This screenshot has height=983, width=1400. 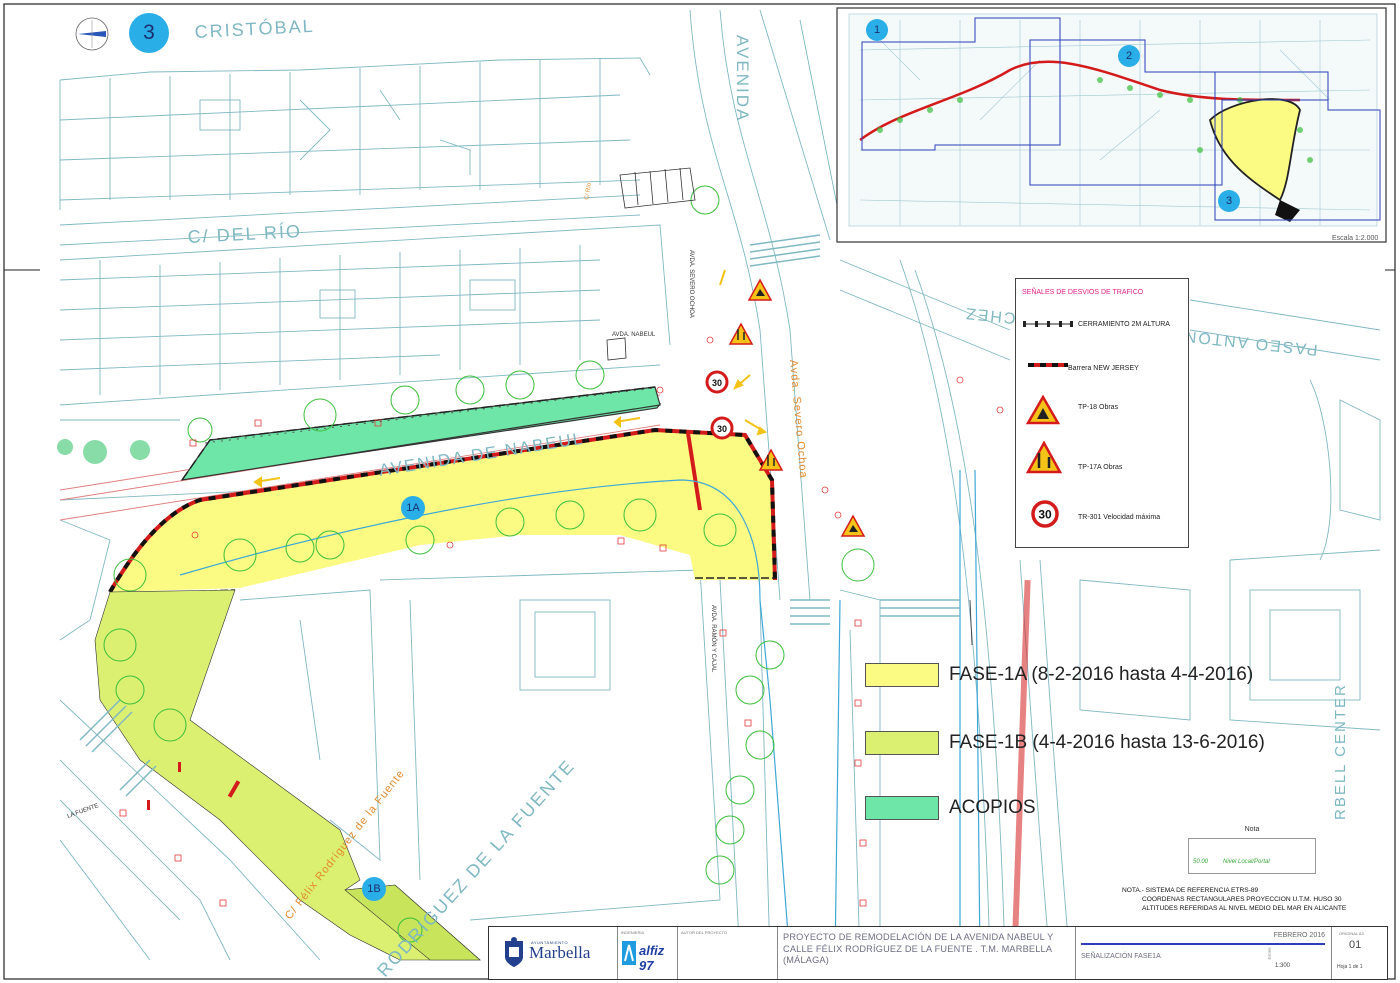 What do you see at coordinates (1246, 862) in the screenshot?
I see `nota-label: Nivel Local/Portal` at bounding box center [1246, 862].